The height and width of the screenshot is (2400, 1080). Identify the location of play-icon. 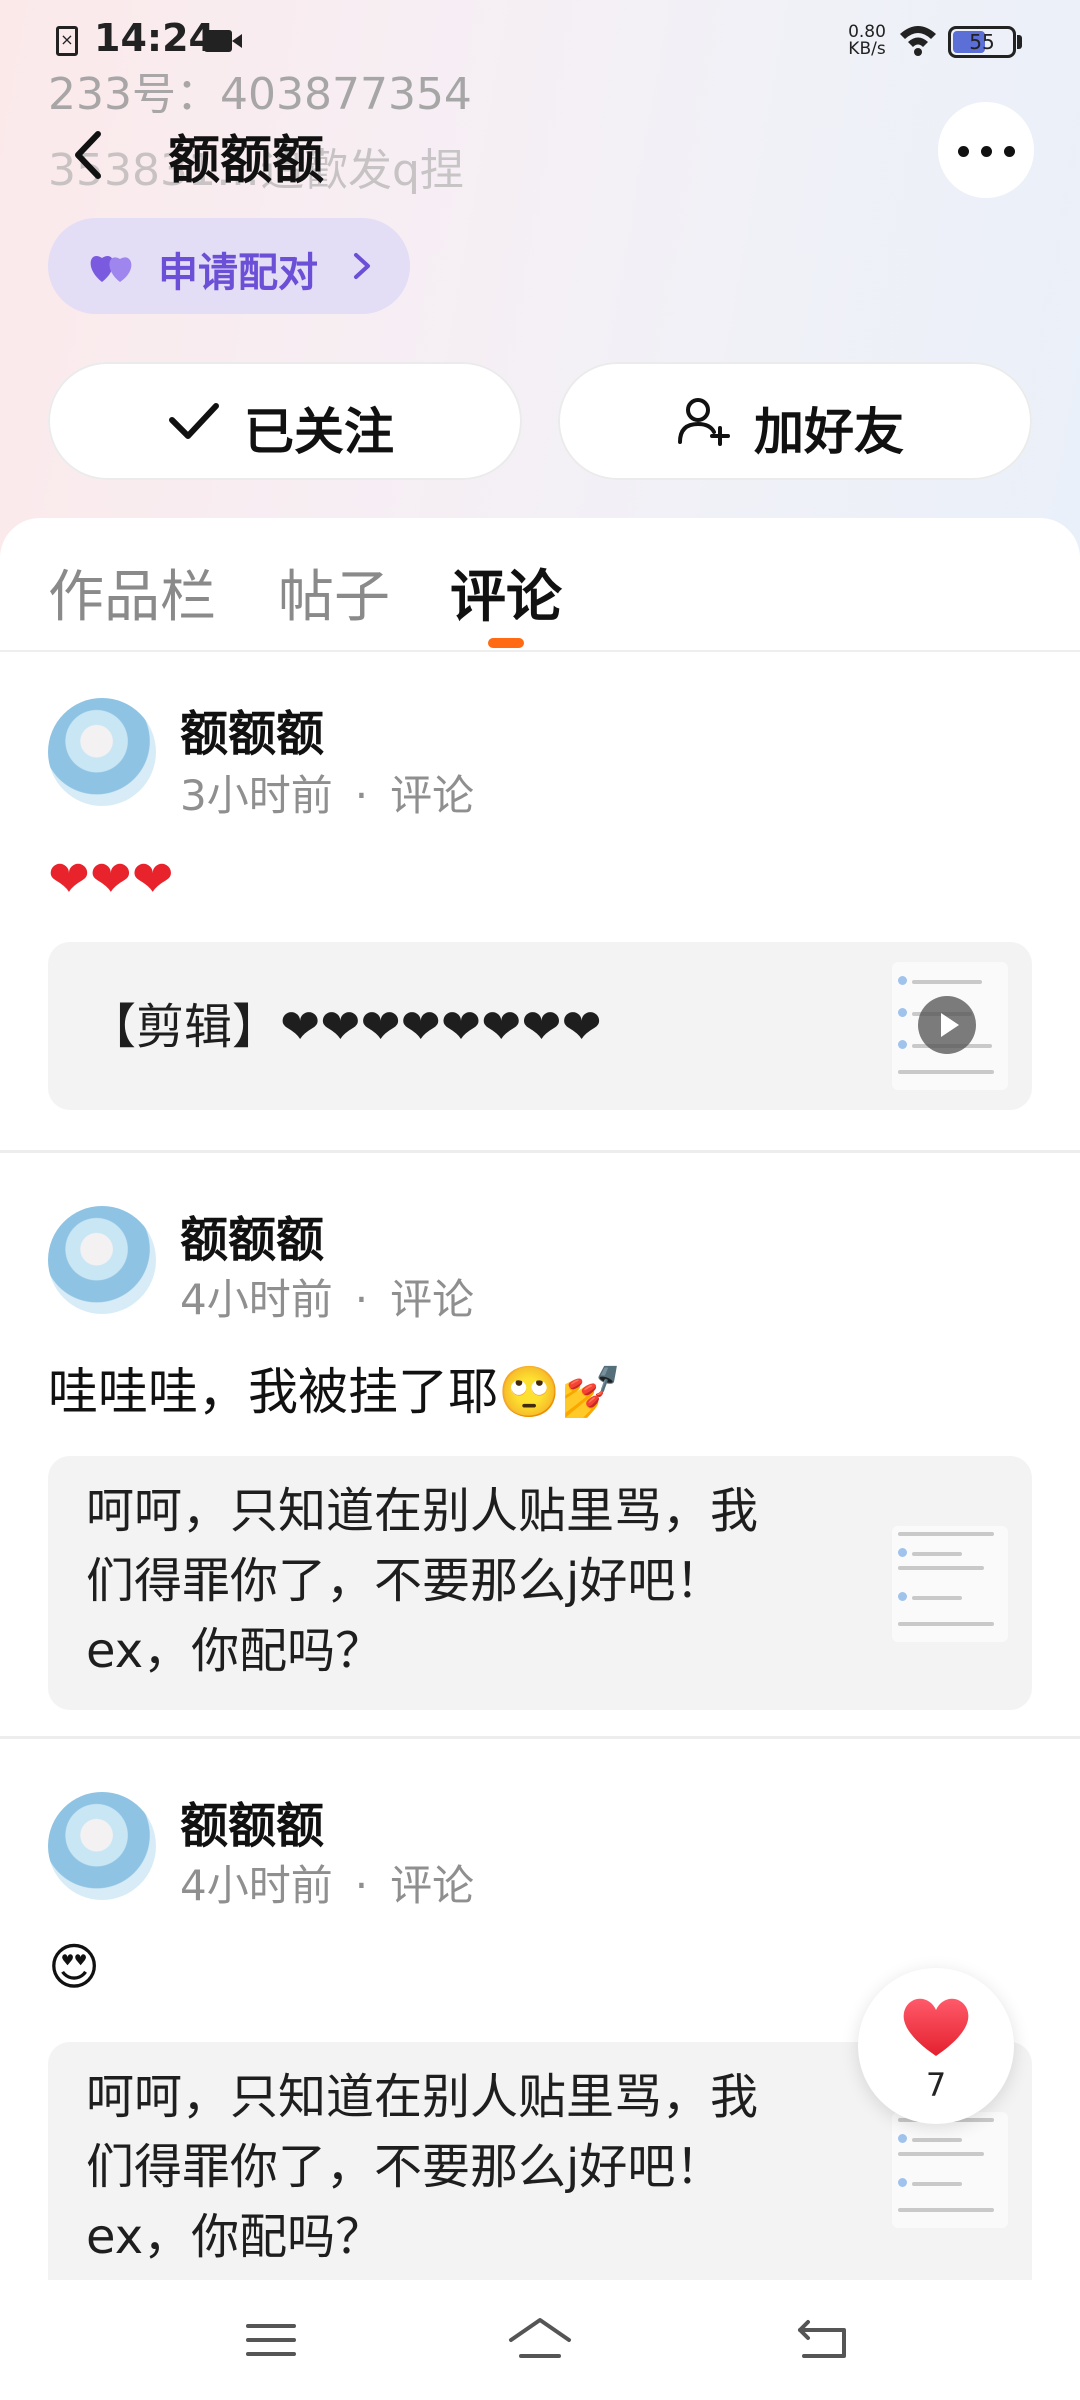
(947, 1025).